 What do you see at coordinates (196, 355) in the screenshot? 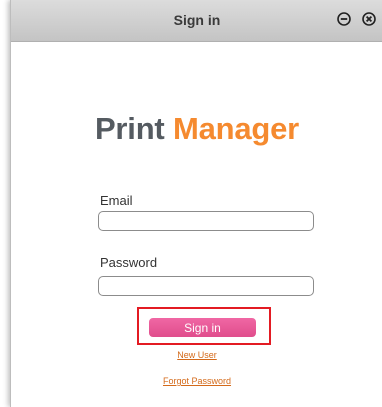
I see `new-user-link: New User` at bounding box center [196, 355].